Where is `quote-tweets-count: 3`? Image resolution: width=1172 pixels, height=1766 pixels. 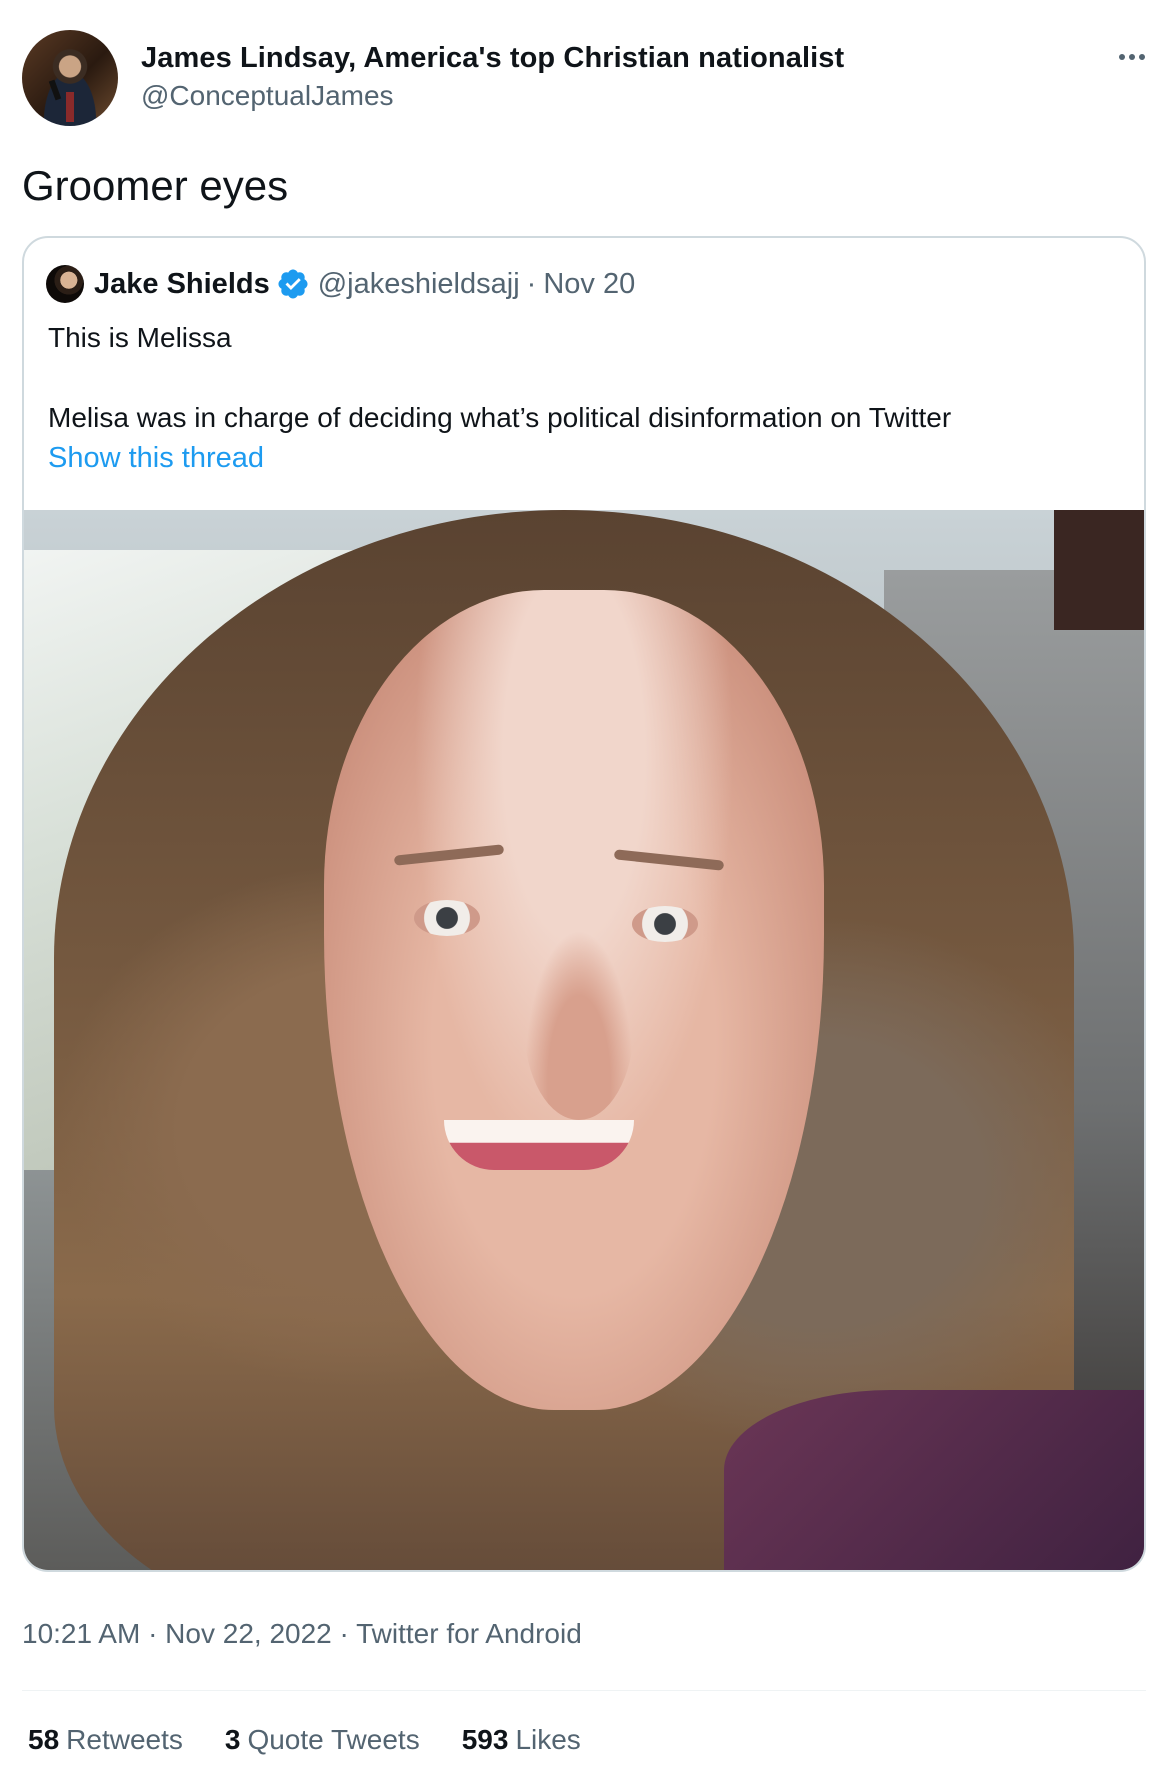 quote-tweets-count: 3 is located at coordinates (232, 1739).